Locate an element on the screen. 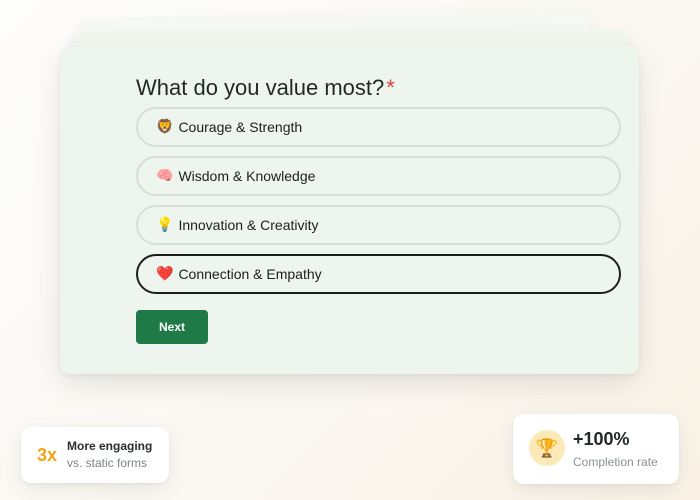  engaging-subtitle: vs. static forms is located at coordinates (107, 463).